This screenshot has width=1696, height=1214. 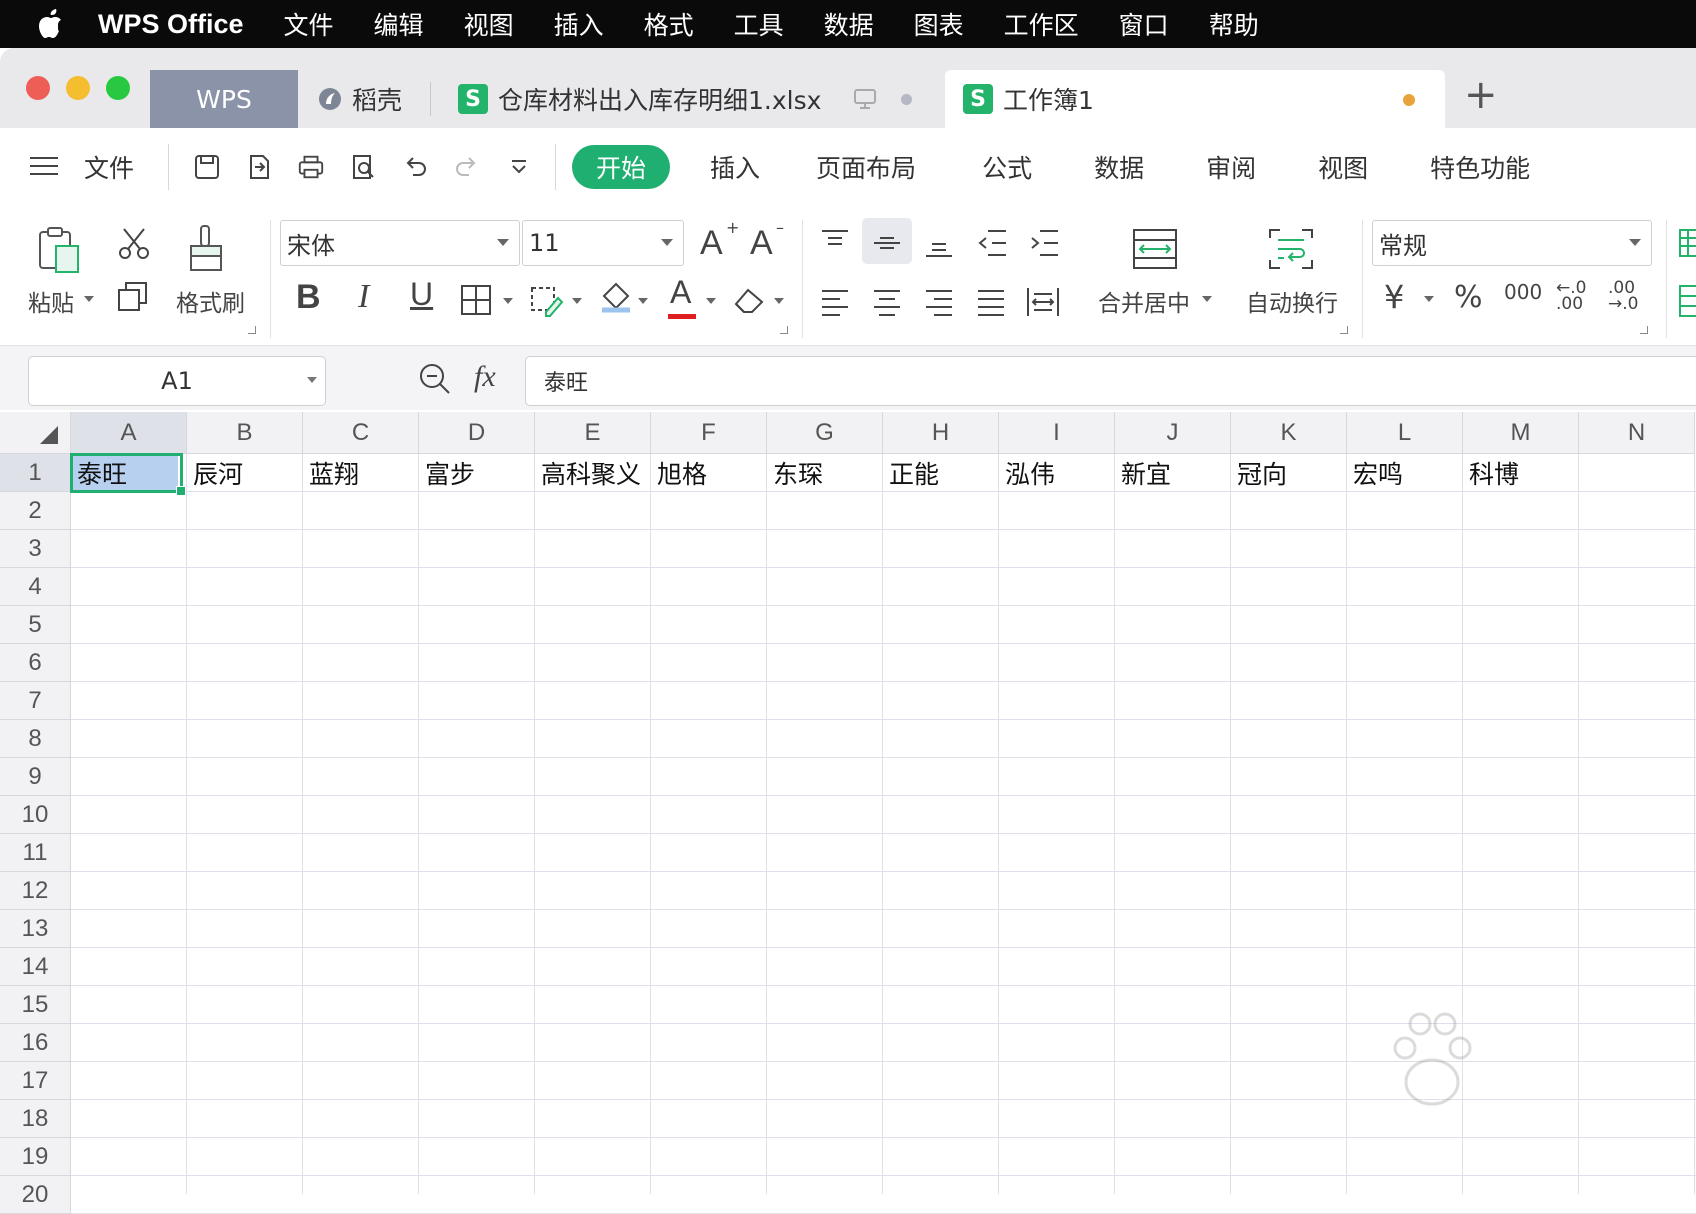 What do you see at coordinates (759, 24) in the screenshot?
I see `menubar-item-tools: 工具` at bounding box center [759, 24].